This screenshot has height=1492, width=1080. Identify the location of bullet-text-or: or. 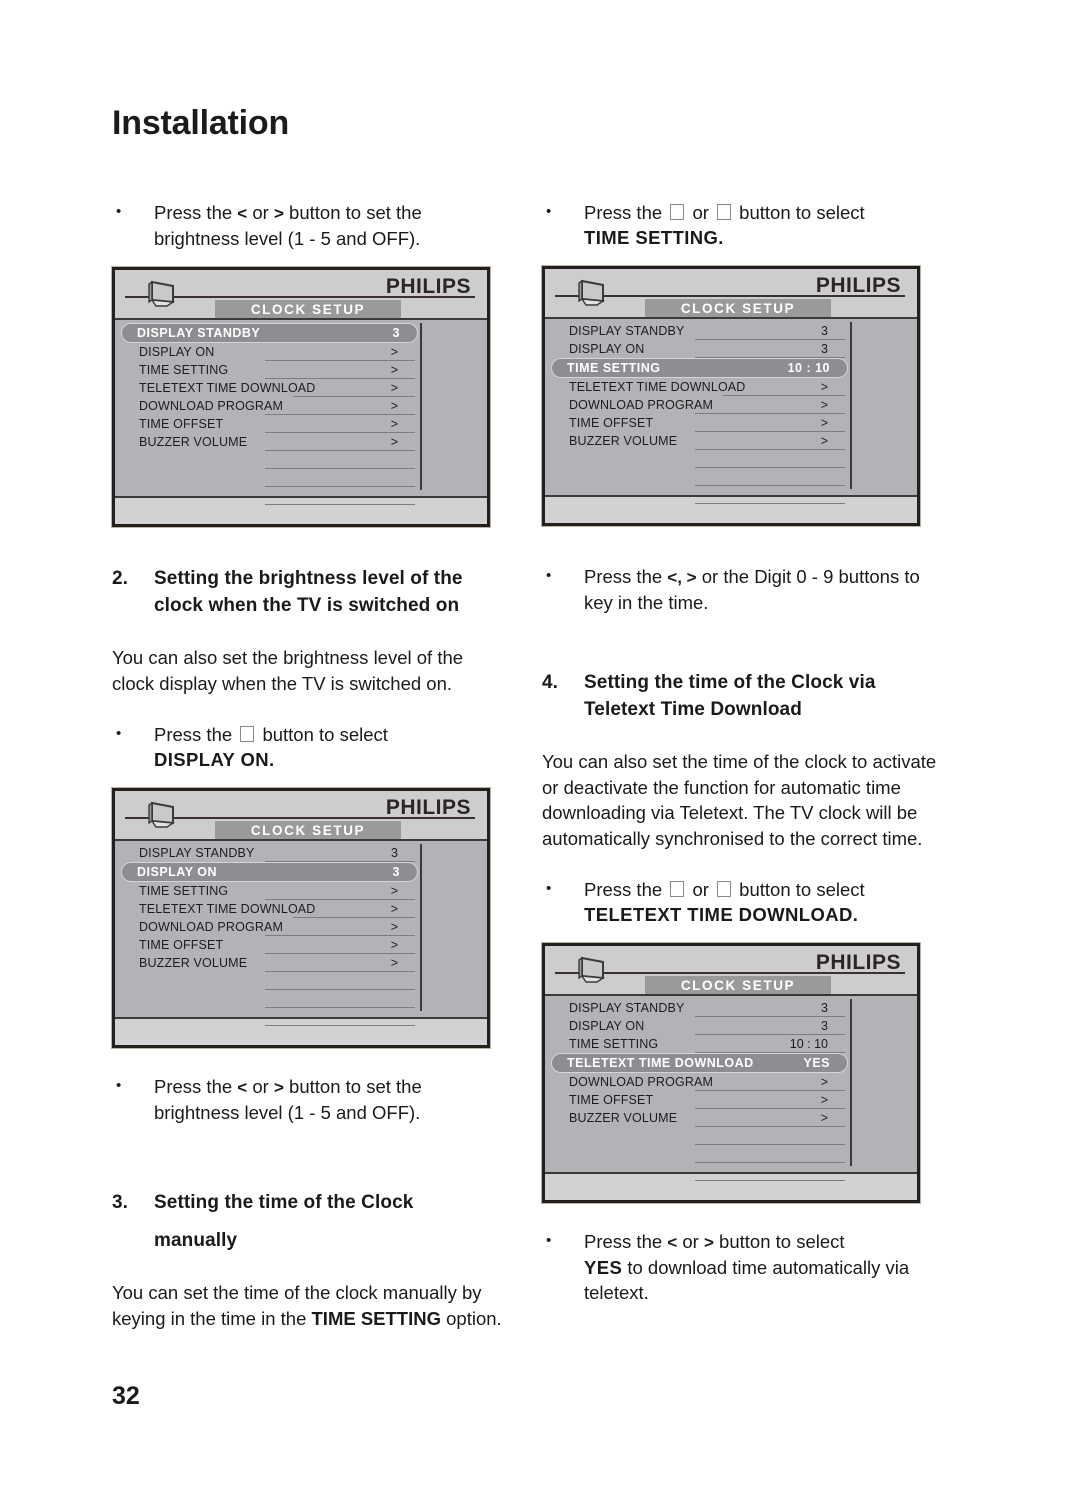
(700, 889).